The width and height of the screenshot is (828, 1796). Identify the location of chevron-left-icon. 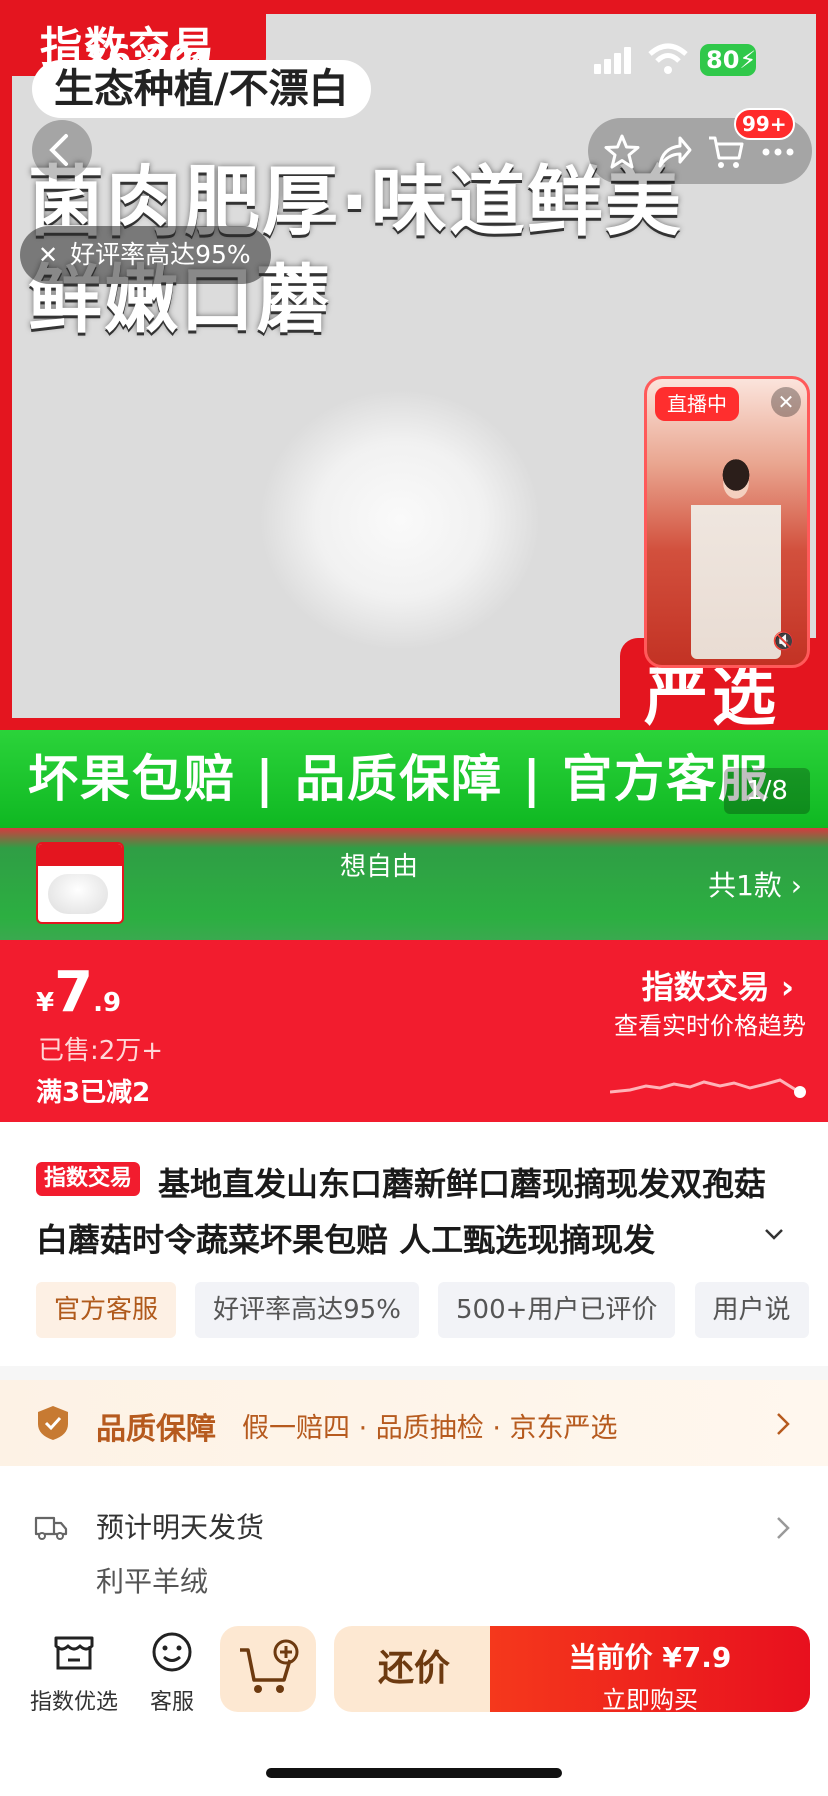
(58, 150).